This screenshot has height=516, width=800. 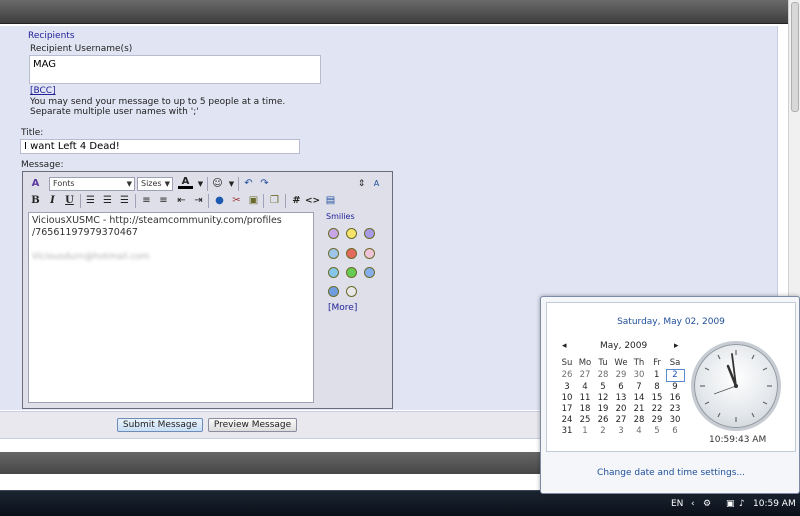 What do you see at coordinates (163, 201) in the screenshot?
I see `unordered-list-icon: ≡` at bounding box center [163, 201].